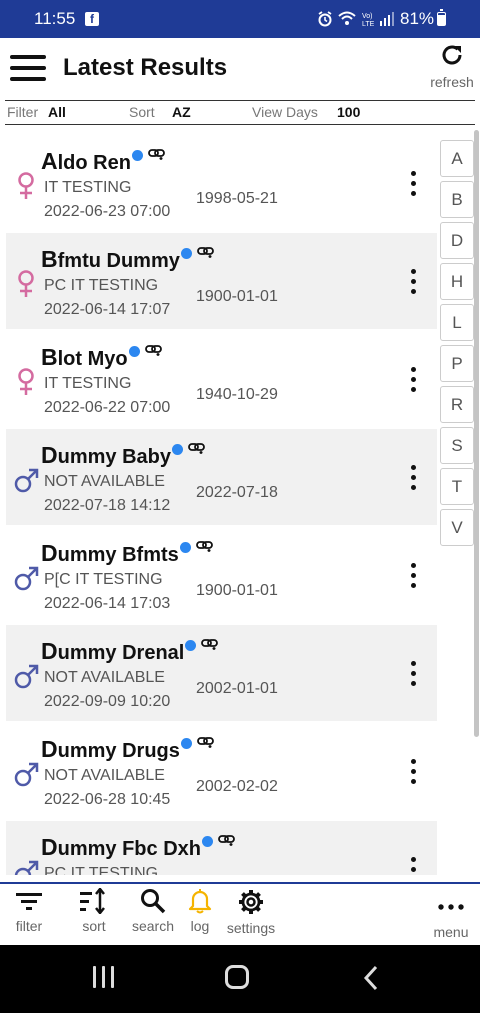 The image size is (480, 1013). Describe the element at coordinates (94, 926) in the screenshot. I see `sort-nav-label: sort` at that location.